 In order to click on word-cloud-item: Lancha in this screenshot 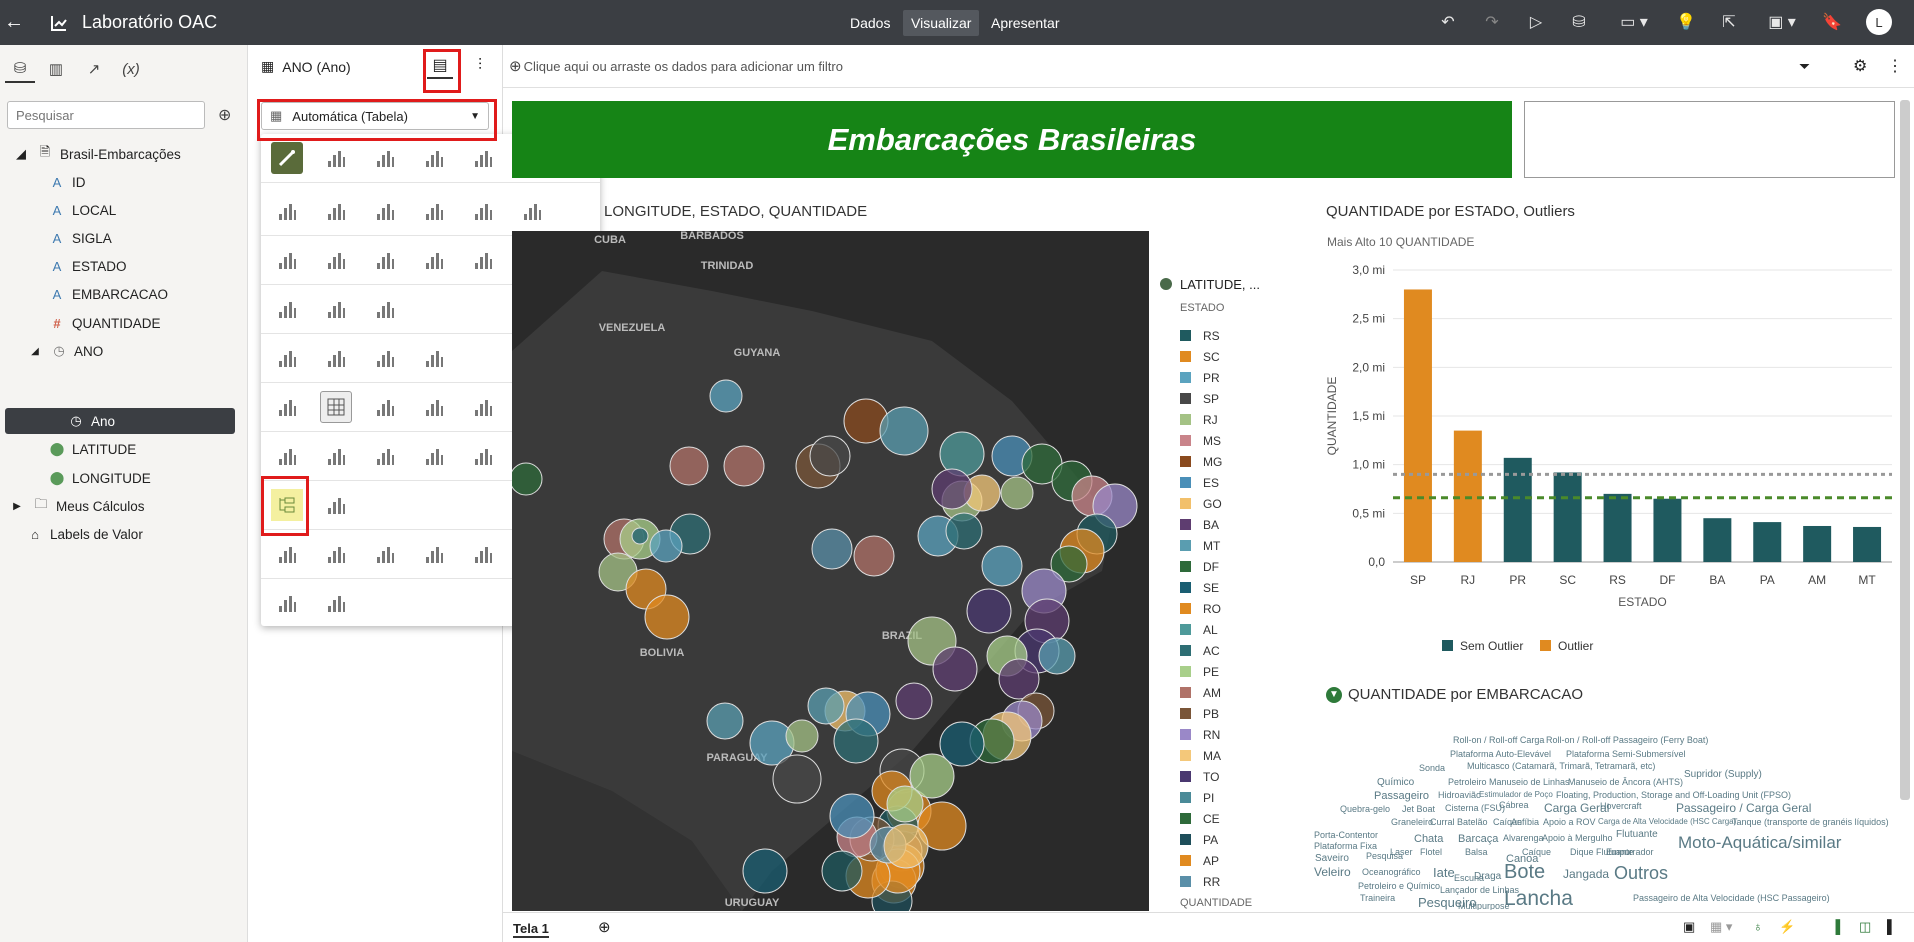, I will do `click(1538, 898)`.